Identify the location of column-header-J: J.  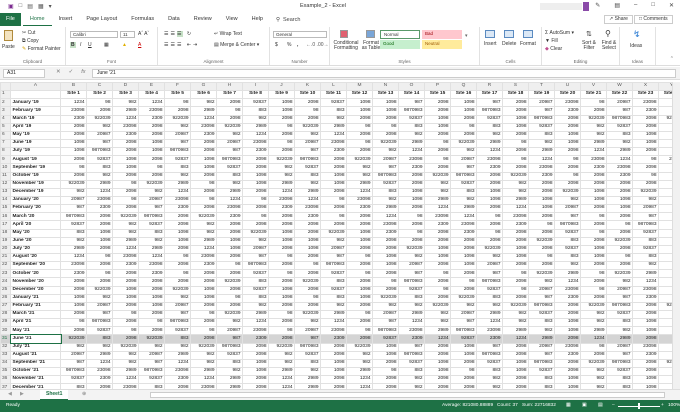
(281, 87).